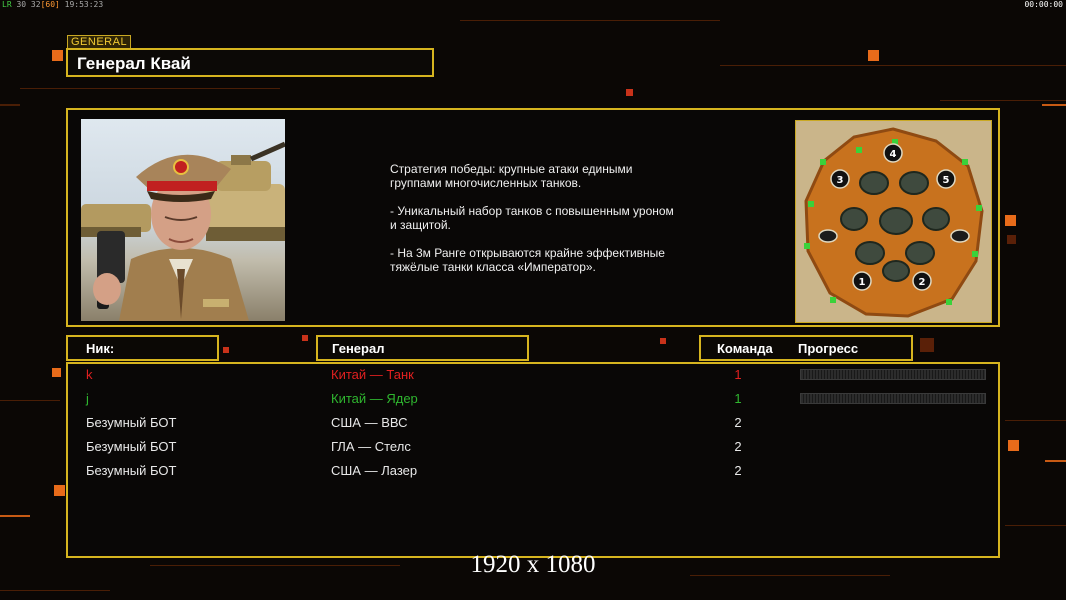 Image resolution: width=1066 pixels, height=600 pixels. Describe the element at coordinates (533, 400) in the screenshot. I see `player-row-2: j Китай — Ядер 1` at that location.